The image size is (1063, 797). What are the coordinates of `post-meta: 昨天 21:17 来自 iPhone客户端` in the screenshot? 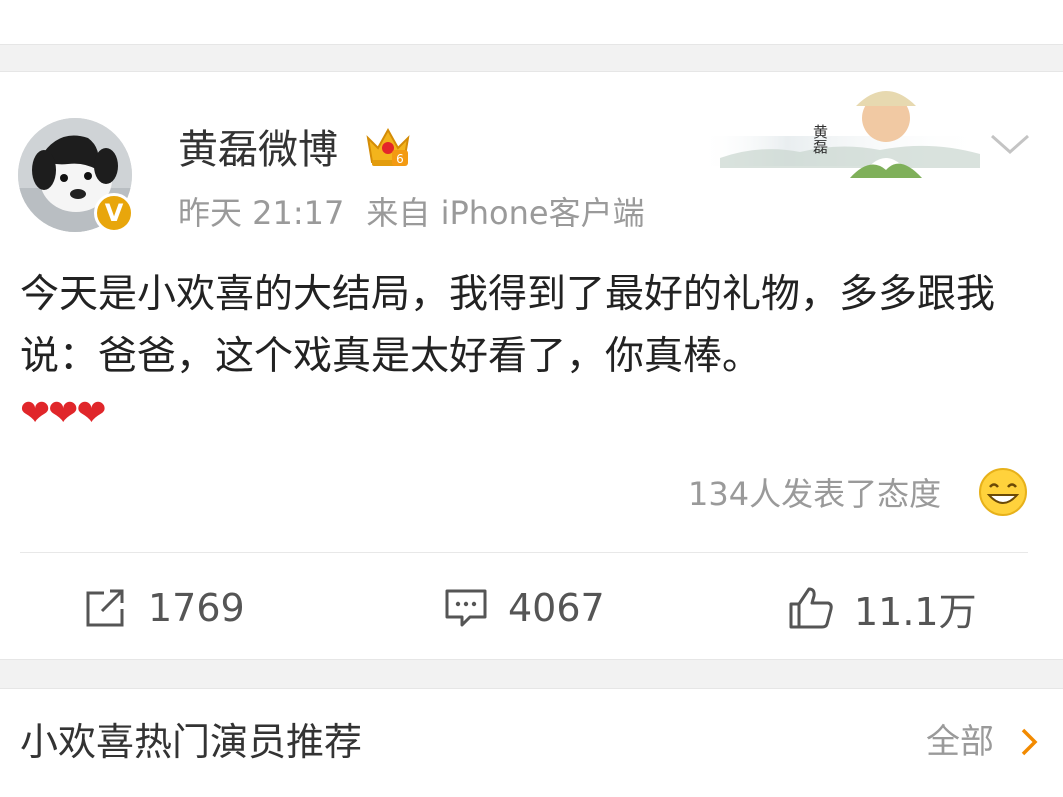 It's located at (422, 213).